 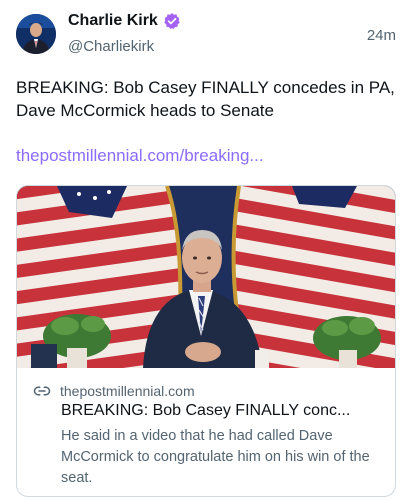 What do you see at coordinates (206, 35) in the screenshot?
I see `post-header: Charlie Kirk @Charliekirk 24m` at bounding box center [206, 35].